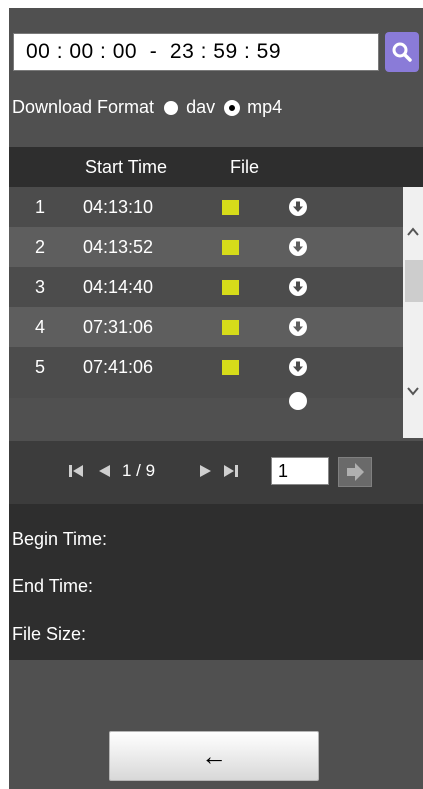  Describe the element at coordinates (217, 107) in the screenshot. I see `download-format-row: Download Format dav mp4` at that location.